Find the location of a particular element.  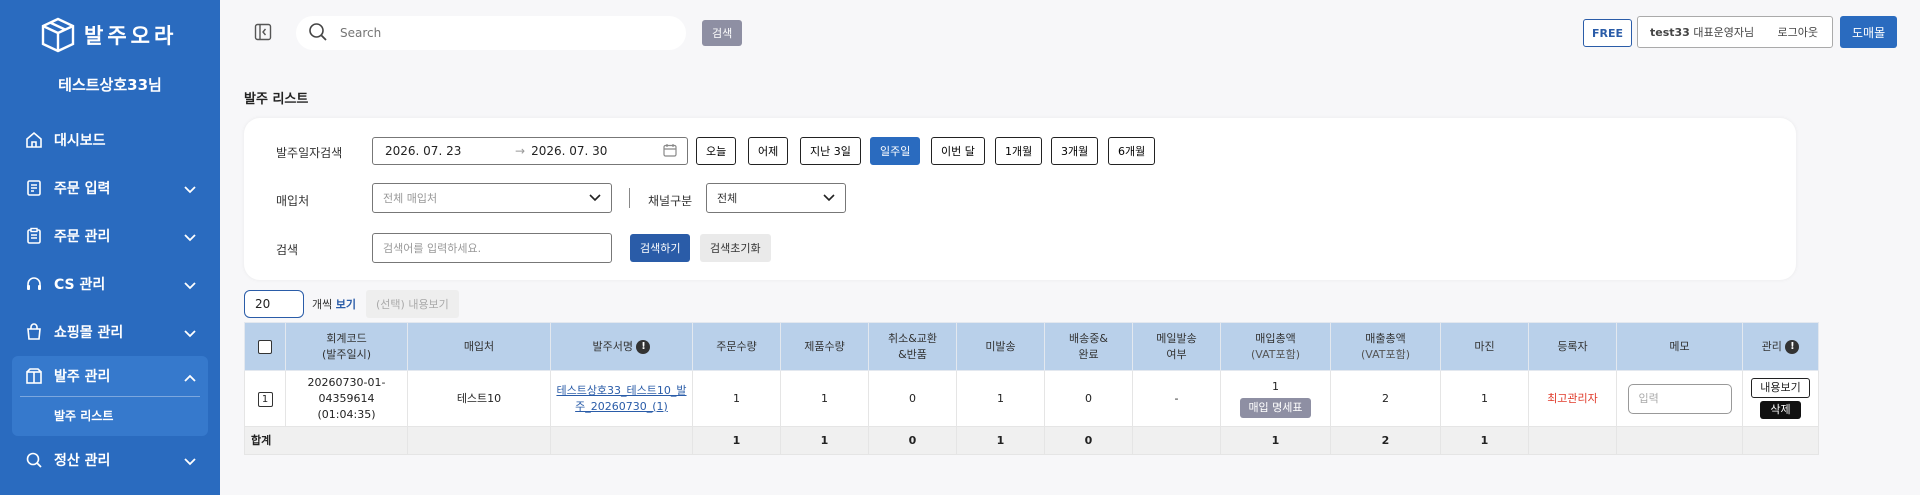

chevron-up-icon is located at coordinates (190, 378).